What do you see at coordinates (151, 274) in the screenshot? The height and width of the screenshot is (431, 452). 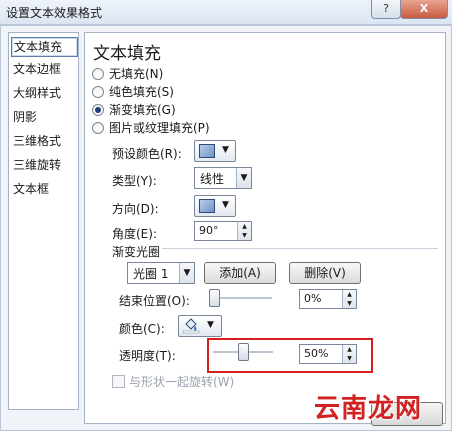 I see `gradient-stop-value: 光圈 1` at bounding box center [151, 274].